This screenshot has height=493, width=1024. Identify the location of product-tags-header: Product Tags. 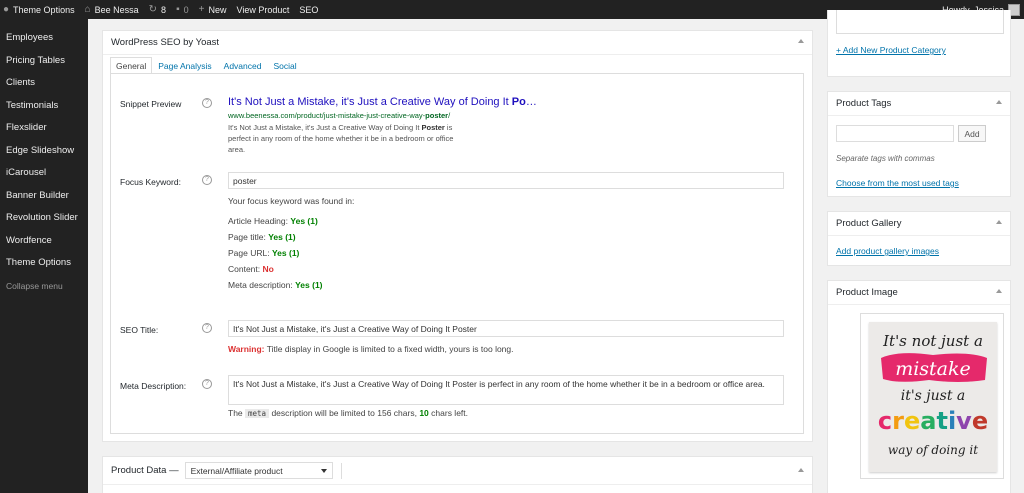
(919, 104).